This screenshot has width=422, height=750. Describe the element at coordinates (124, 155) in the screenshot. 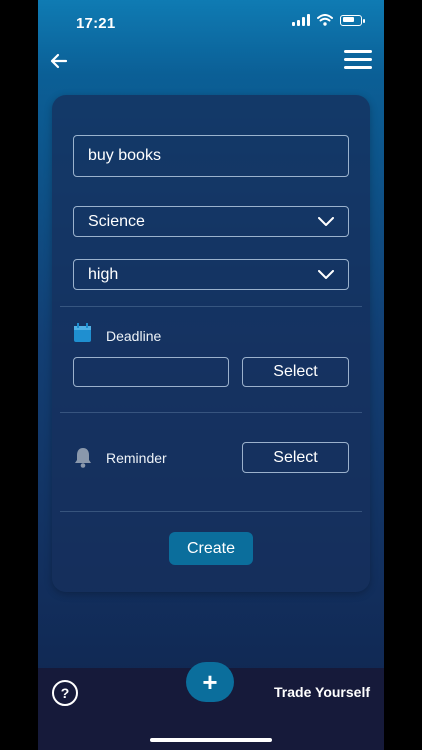

I see `task-title-value: buy books` at that location.